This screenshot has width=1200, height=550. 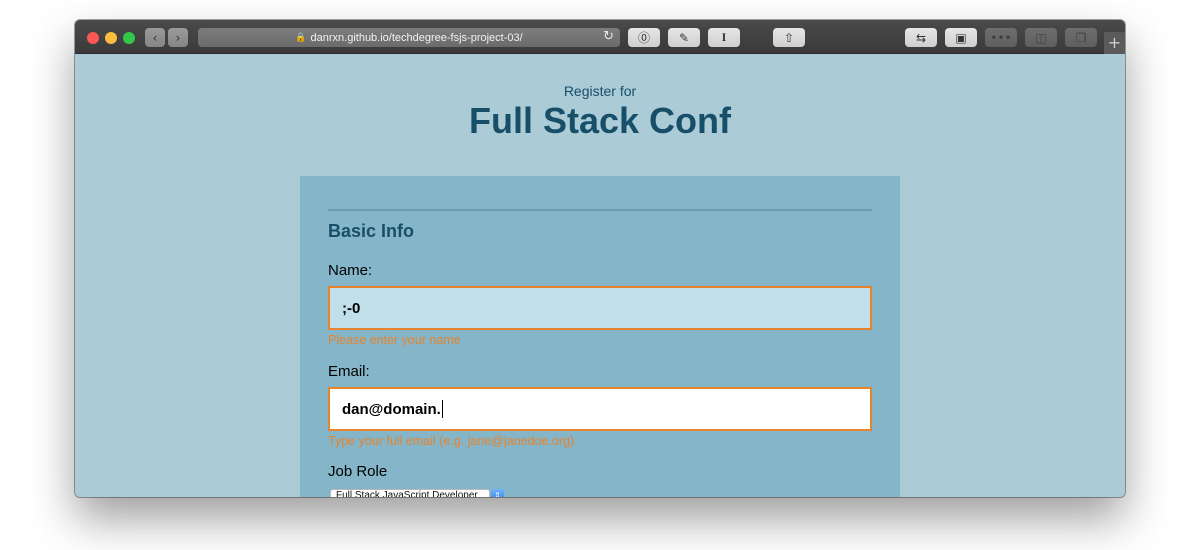 I want to click on new-tab-button: +, so click(x=1114, y=43).